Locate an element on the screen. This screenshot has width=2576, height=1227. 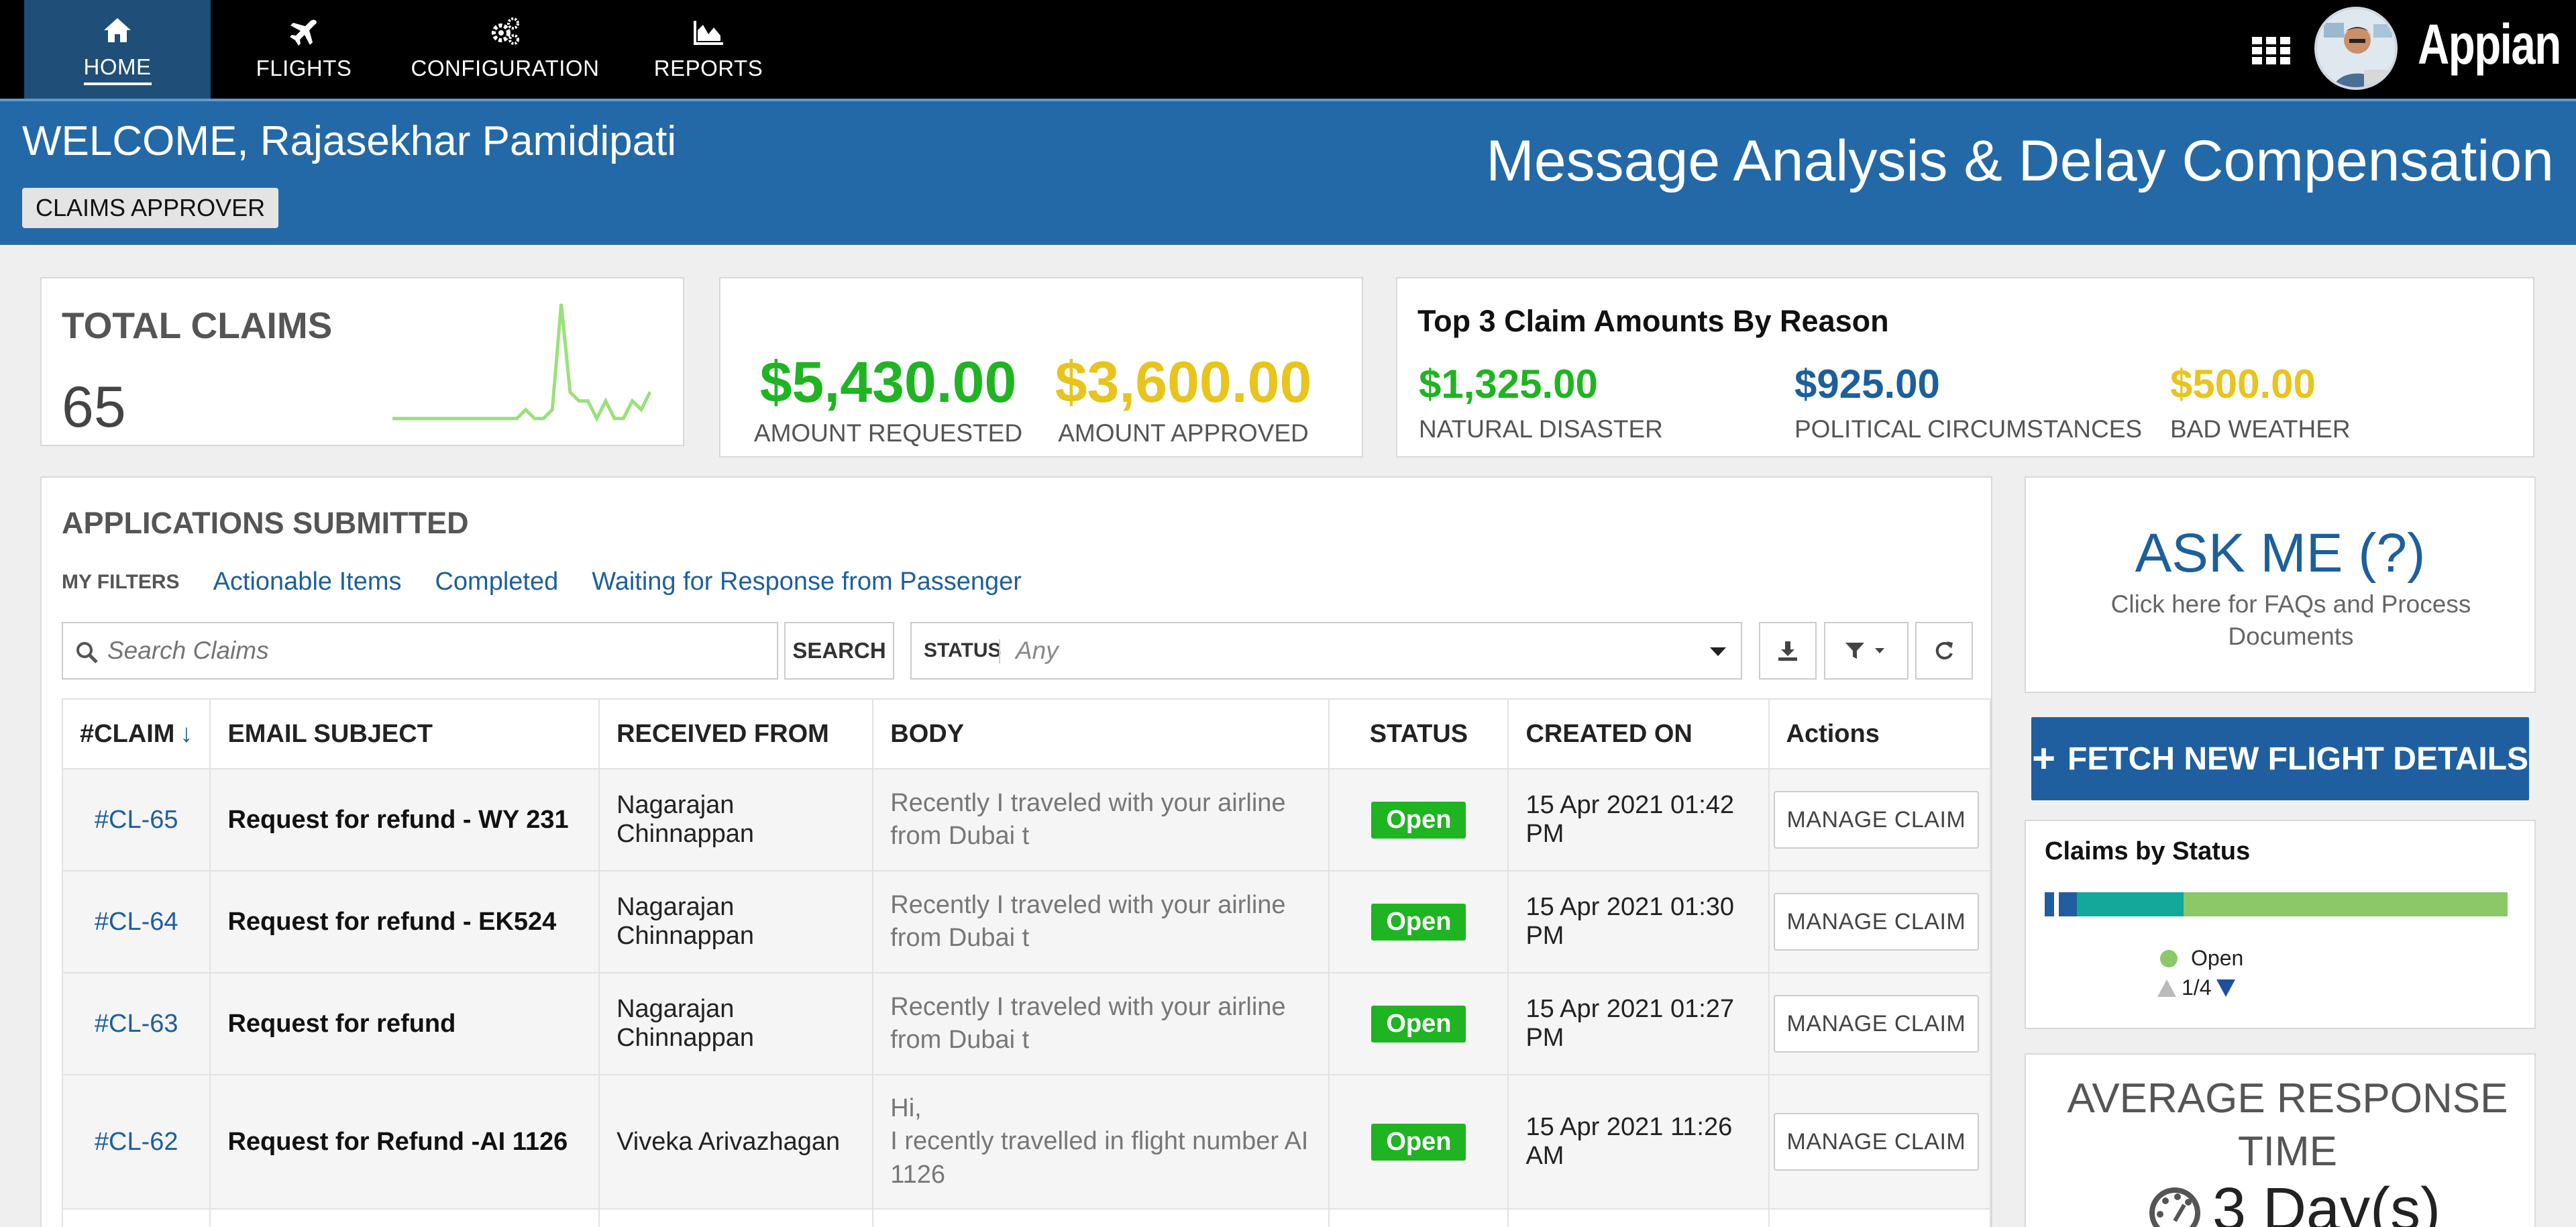
pager-up-icon is located at coordinates (2166, 988).